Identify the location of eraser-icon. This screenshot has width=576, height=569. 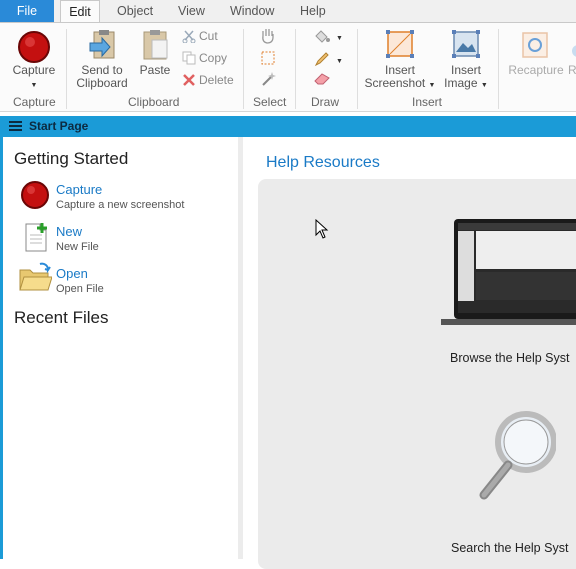
(322, 79).